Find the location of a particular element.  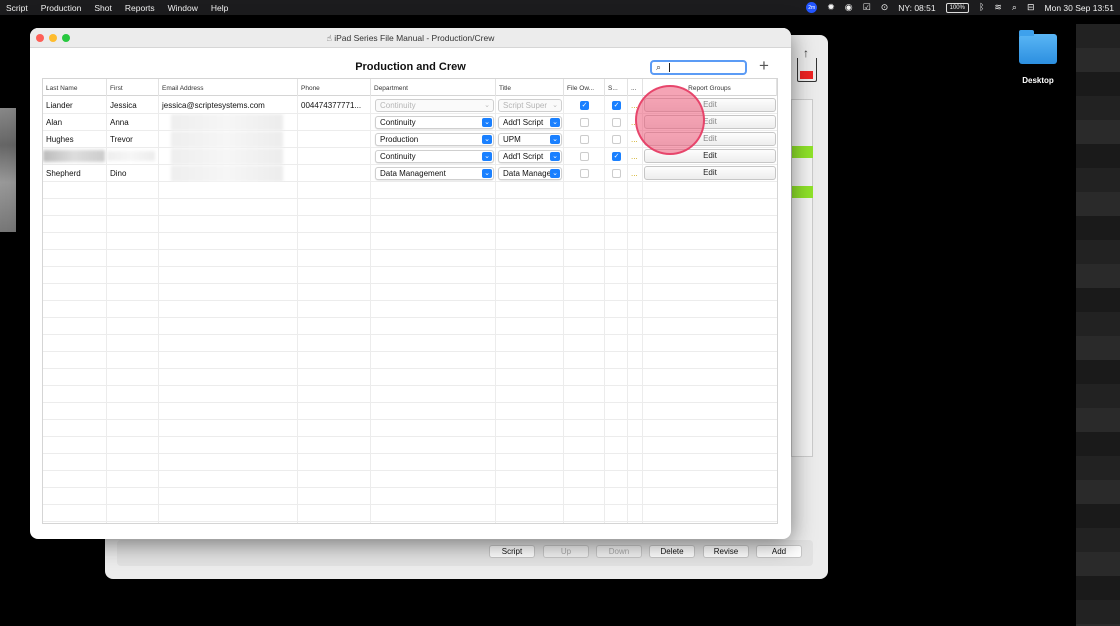

menubar-clock: Mon 30 Sep 13:51 is located at coordinates (1079, 8).